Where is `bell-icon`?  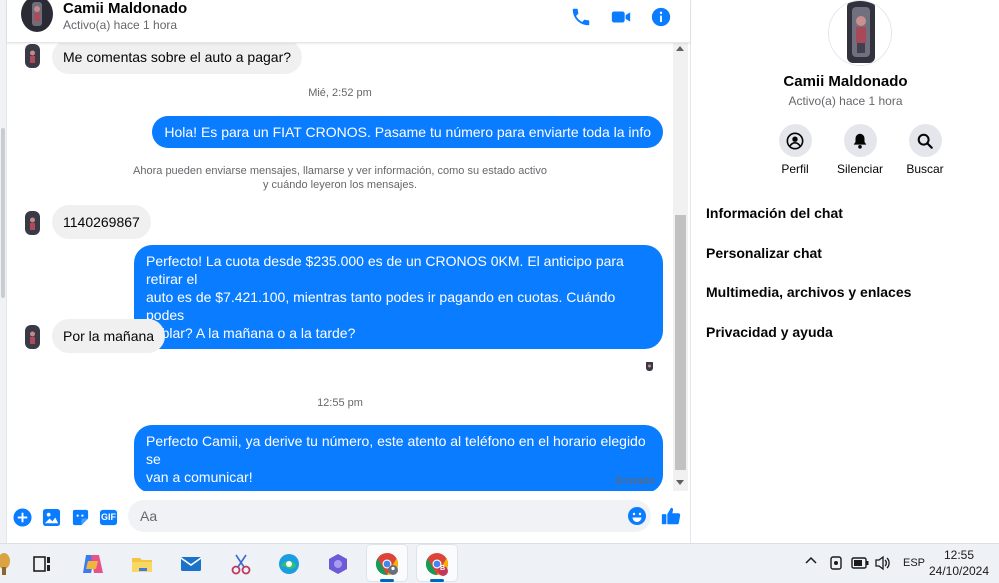 bell-icon is located at coordinates (860, 140).